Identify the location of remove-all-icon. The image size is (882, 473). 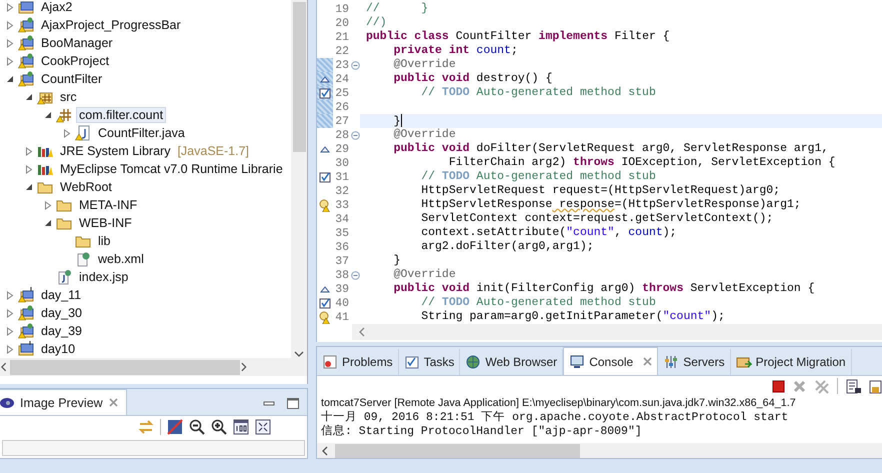
(821, 386).